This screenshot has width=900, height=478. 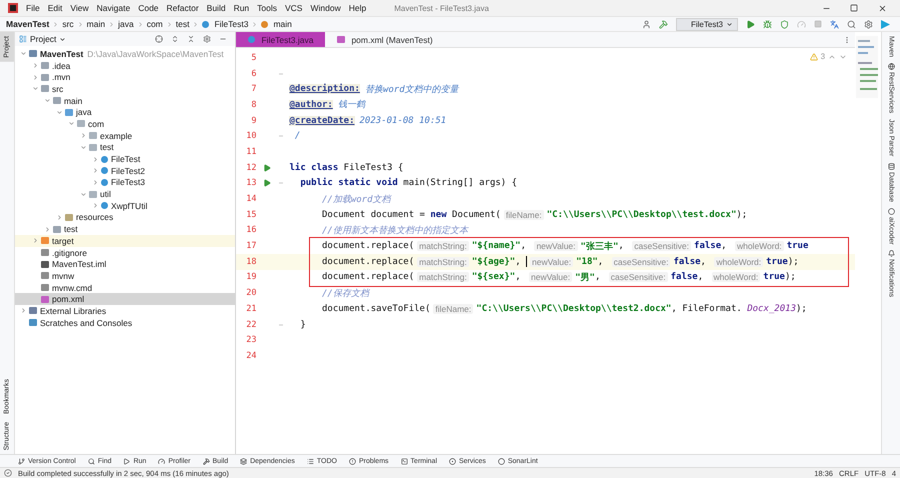 What do you see at coordinates (346, 168) in the screenshot?
I see `code-line: lic class FileTest3 {` at bounding box center [346, 168].